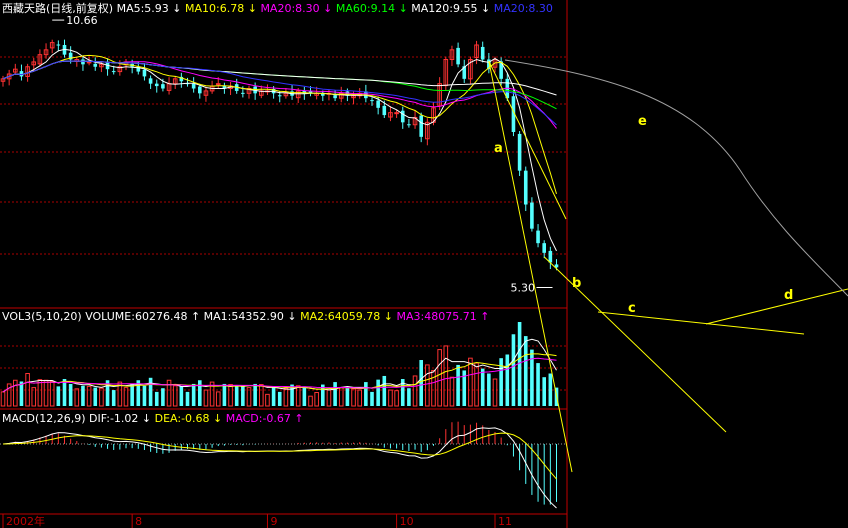  I want to click on legend-item: MA120:9.55 ↓, so click(452, 8).